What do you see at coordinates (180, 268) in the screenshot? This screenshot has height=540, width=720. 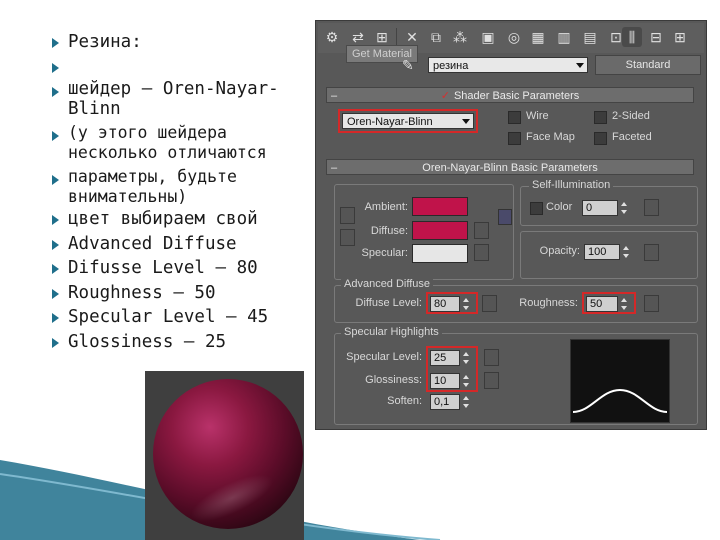 I see `bullet-item: Difusse Level — 80` at bounding box center [180, 268].